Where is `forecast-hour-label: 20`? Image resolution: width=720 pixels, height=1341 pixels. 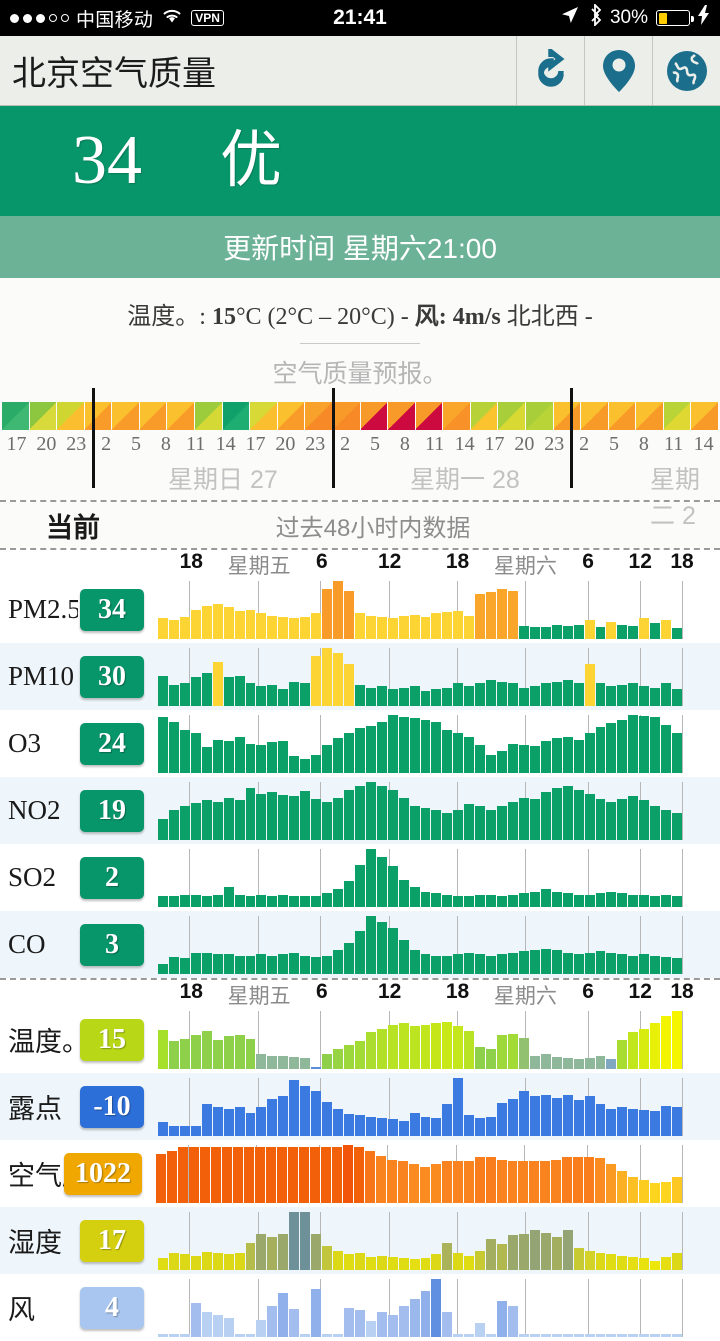 forecast-hour-label: 20 is located at coordinates (524, 444).